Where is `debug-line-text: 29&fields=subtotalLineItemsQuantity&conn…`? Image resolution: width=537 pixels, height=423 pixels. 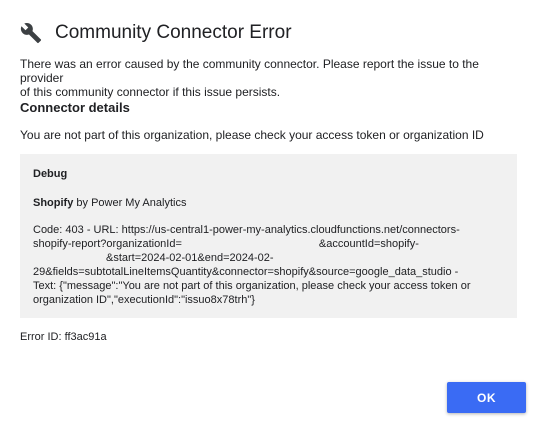
debug-line-text: 29&fields=subtotalLineItemsQuantity&conn… is located at coordinates (246, 272).